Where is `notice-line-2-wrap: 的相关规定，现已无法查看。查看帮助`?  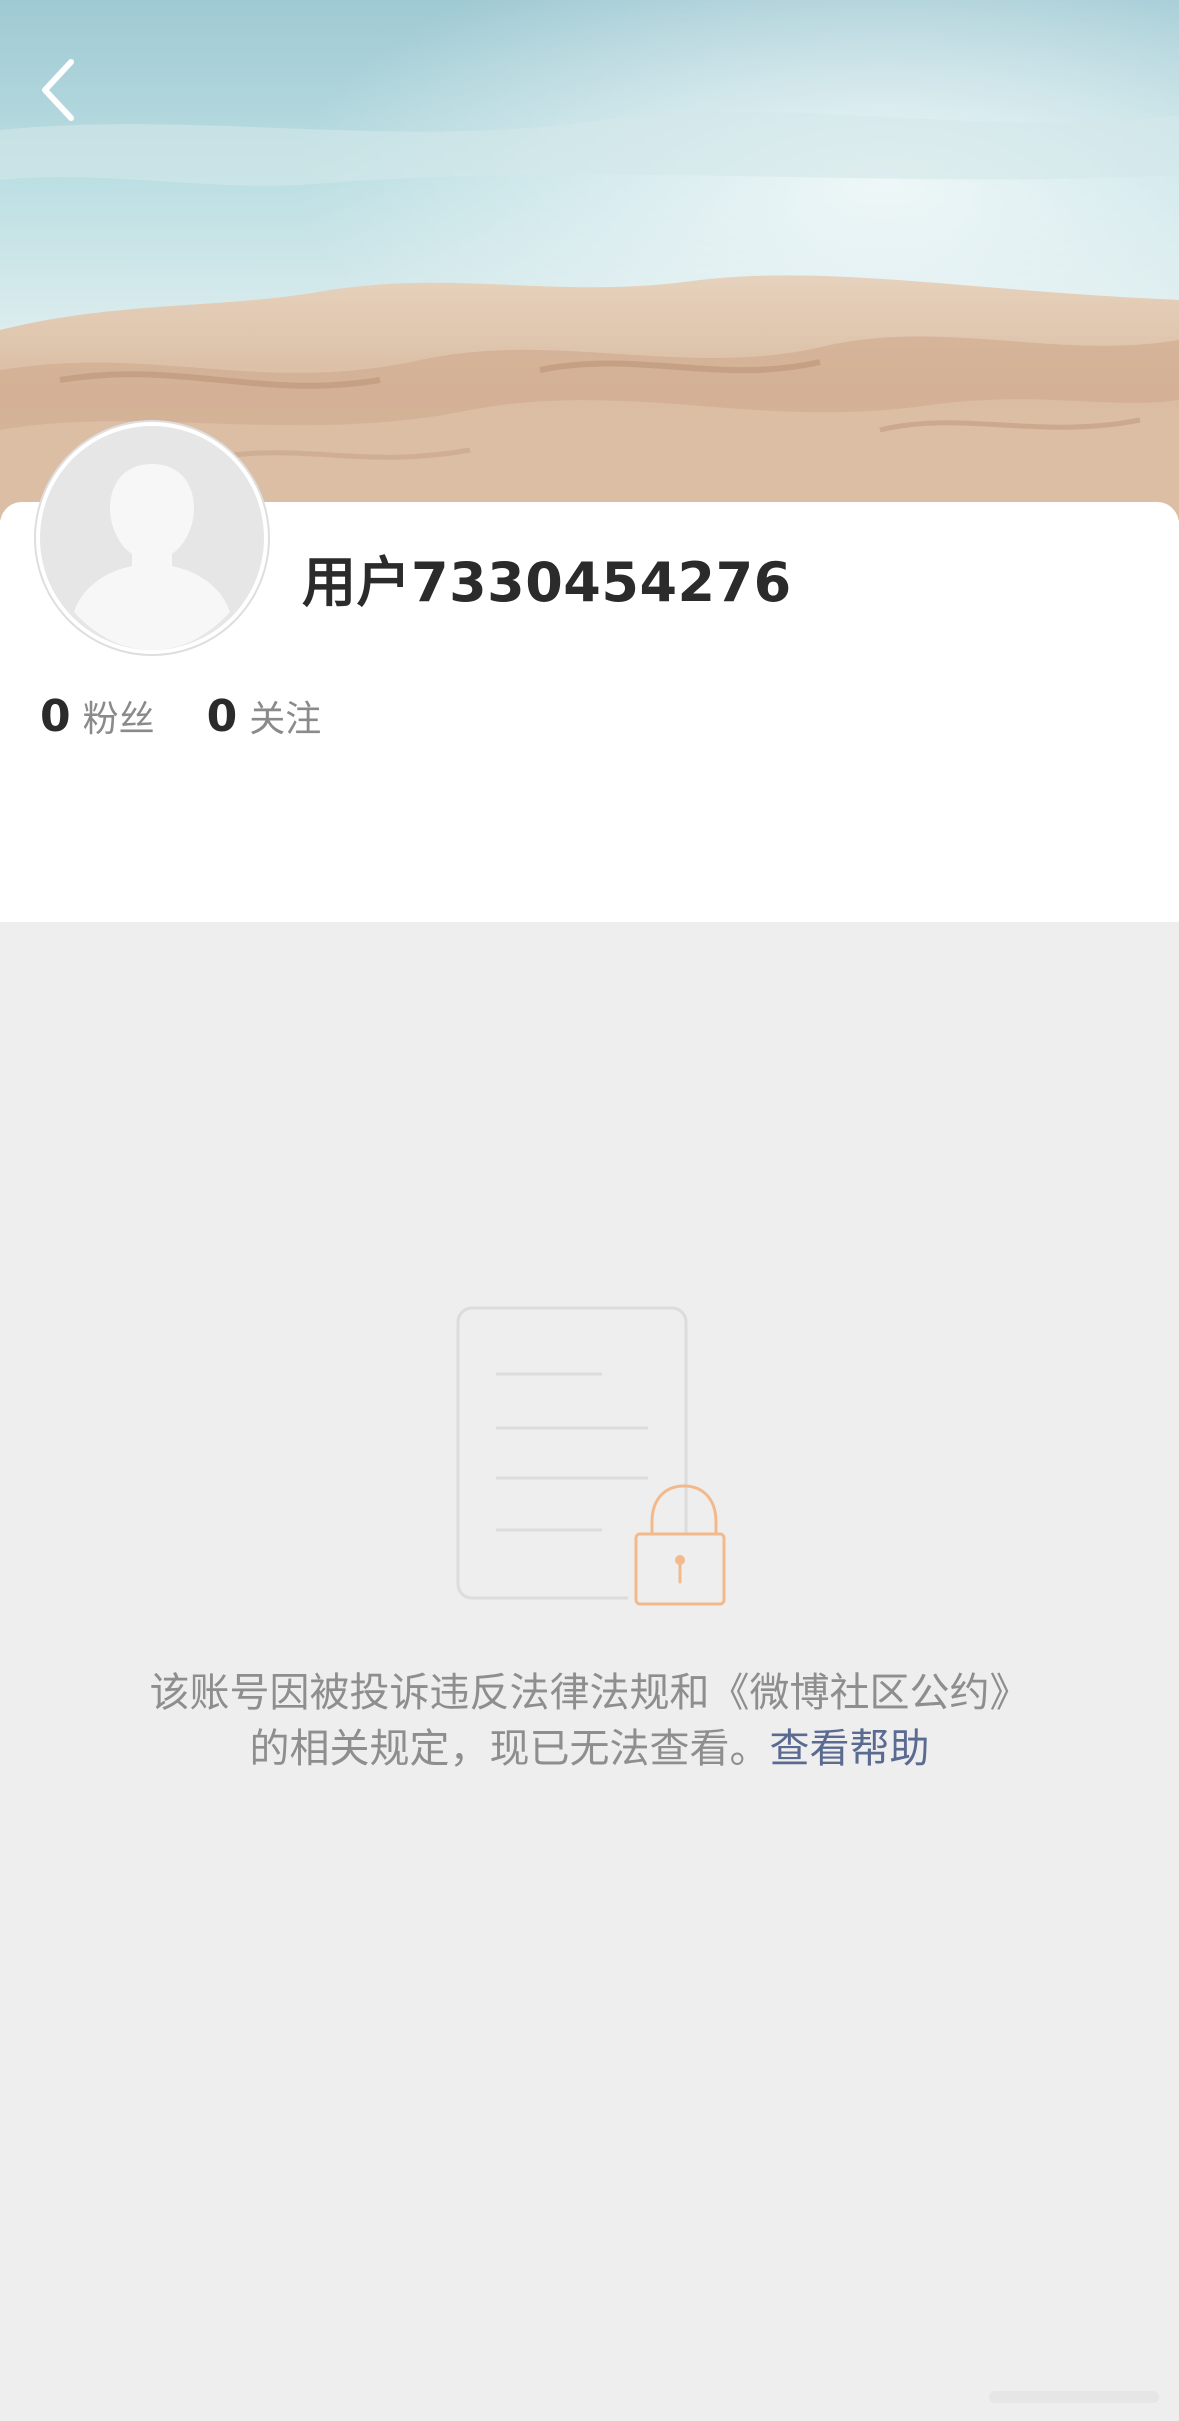 notice-line-2-wrap: 的相关规定，现已无法查看。查看帮助 is located at coordinates (589, 1749).